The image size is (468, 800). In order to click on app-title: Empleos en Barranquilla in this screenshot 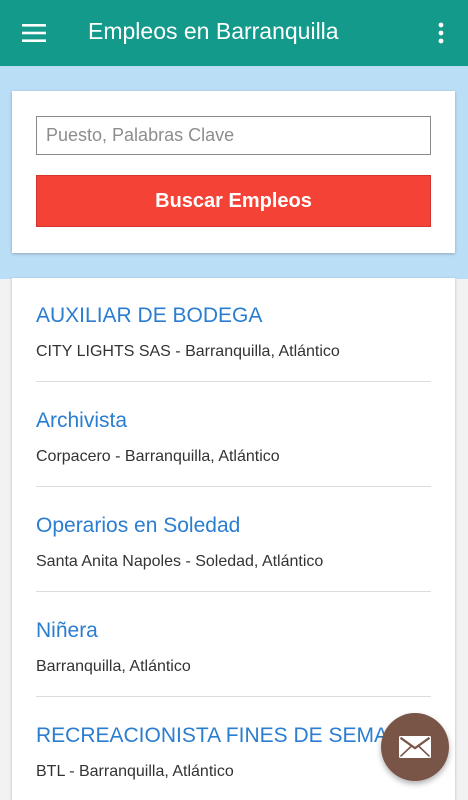, I will do `click(213, 31)`.